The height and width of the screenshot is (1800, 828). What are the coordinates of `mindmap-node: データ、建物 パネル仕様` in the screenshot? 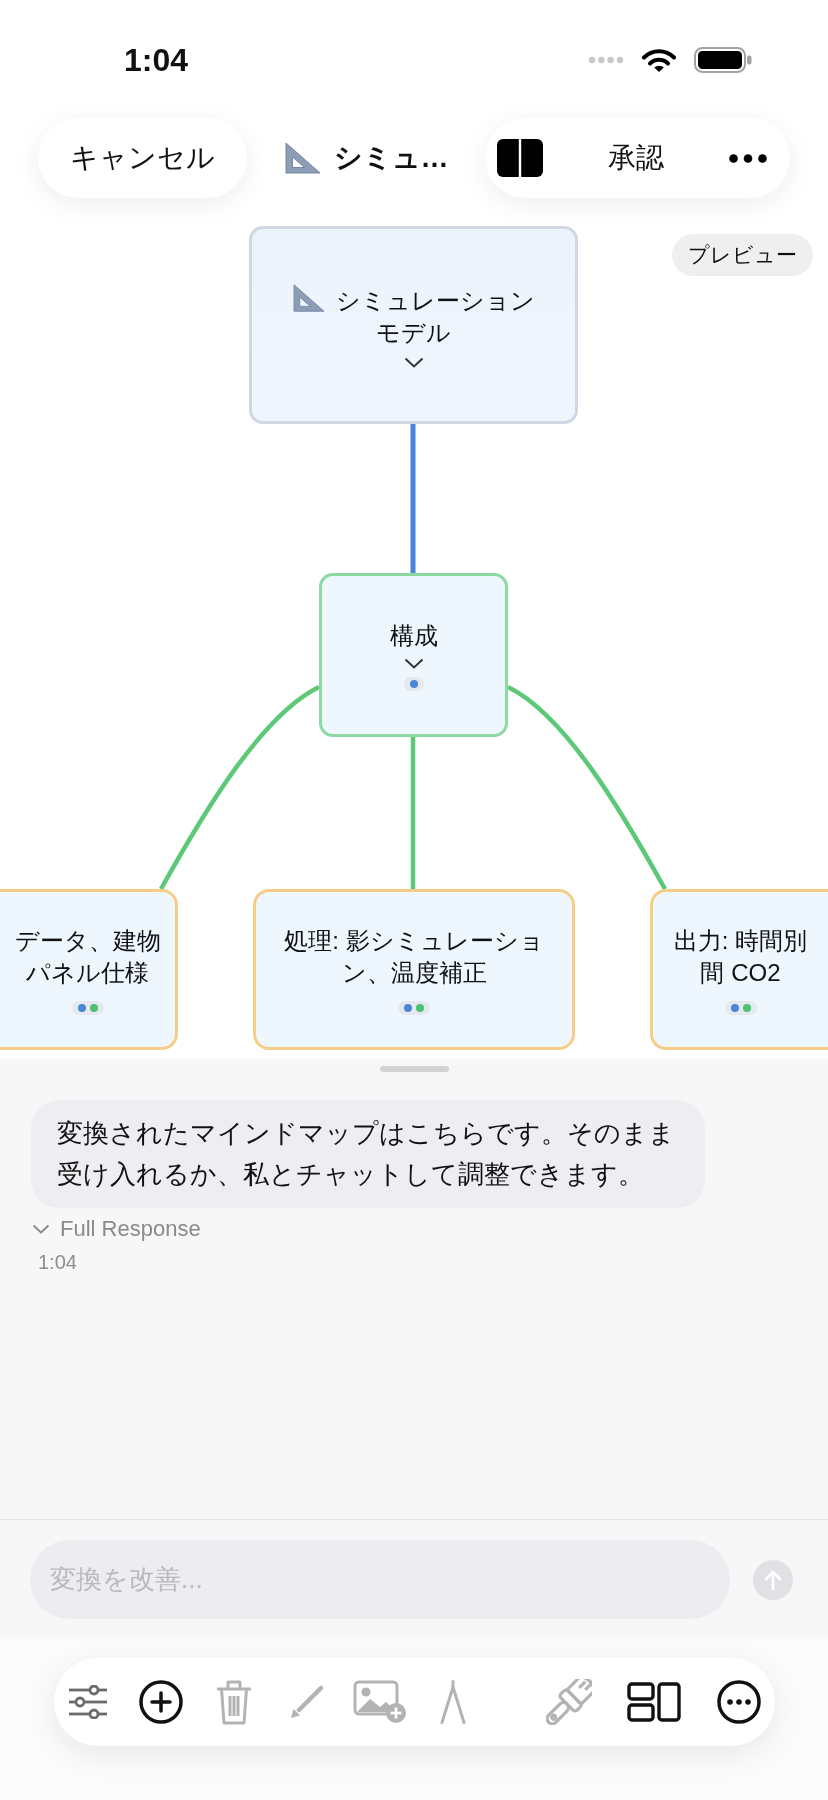 It's located at (89, 969).